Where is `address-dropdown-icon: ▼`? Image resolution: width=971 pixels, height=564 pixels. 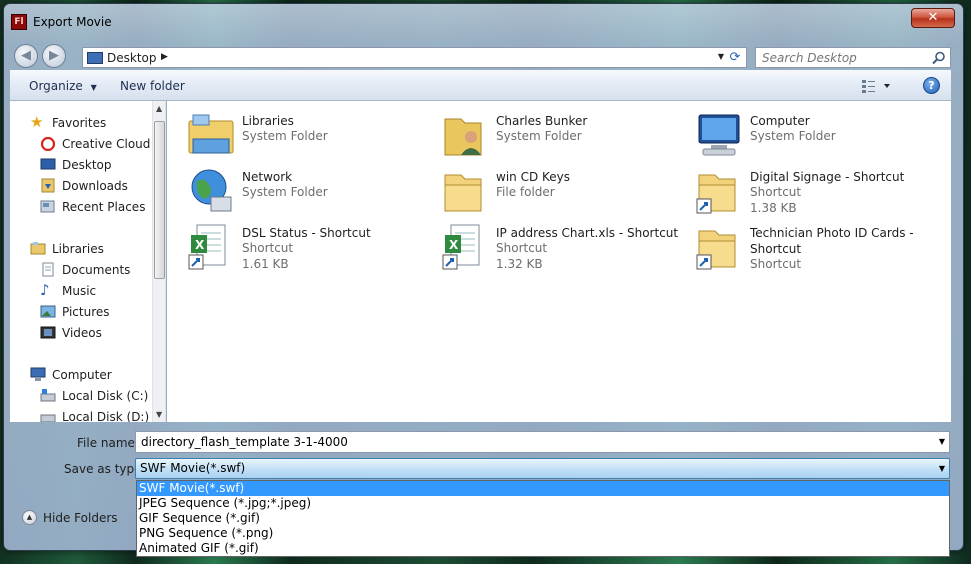
address-dropdown-icon: ▼ is located at coordinates (721, 56).